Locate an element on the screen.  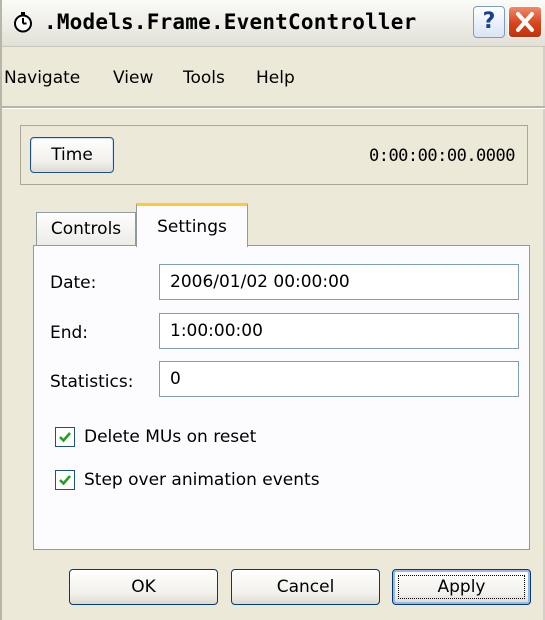
title-bar: .Models.Frame.EventController ? is located at coordinates (273, 23).